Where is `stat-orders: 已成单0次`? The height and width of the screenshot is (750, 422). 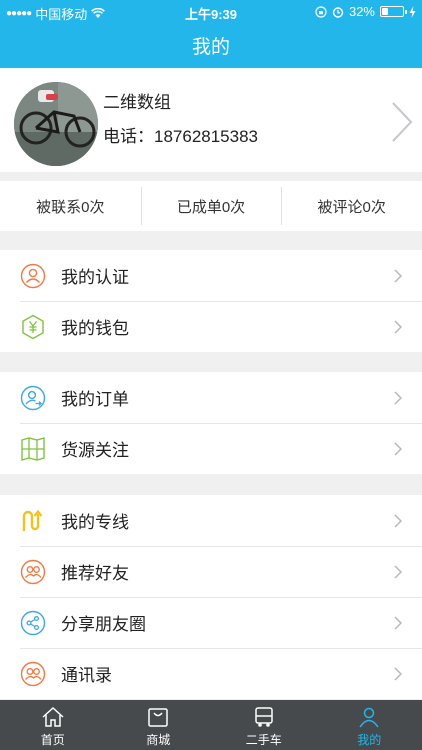
stat-orders: 已成单0次 is located at coordinates (211, 206).